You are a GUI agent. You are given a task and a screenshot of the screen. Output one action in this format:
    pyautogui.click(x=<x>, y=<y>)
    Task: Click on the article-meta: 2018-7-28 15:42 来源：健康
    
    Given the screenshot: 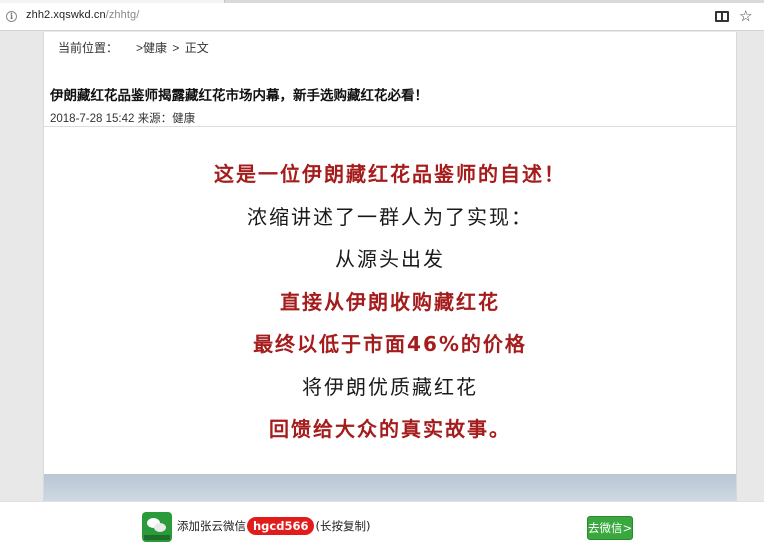 What is the action you would take?
    pyautogui.click(x=122, y=118)
    